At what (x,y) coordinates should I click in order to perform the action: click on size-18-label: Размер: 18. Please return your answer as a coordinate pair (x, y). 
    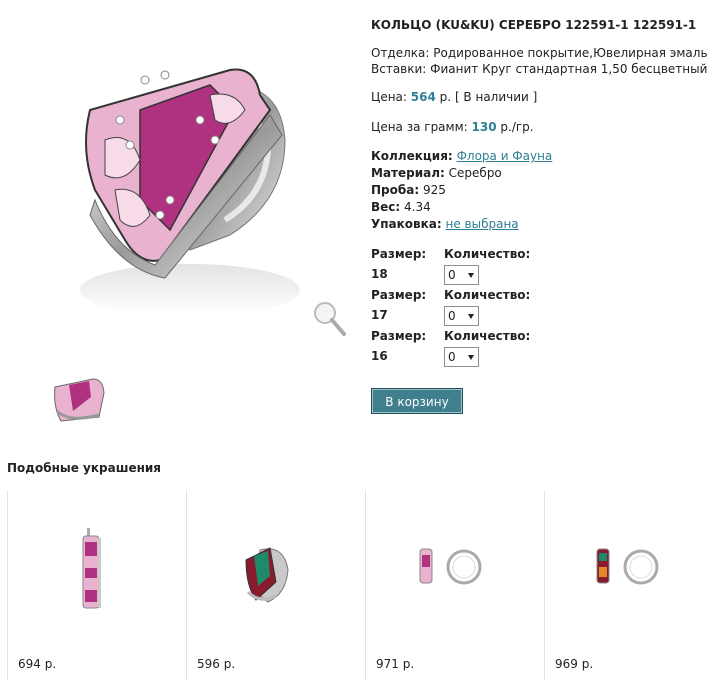
    Looking at the image, I should click on (406, 264).